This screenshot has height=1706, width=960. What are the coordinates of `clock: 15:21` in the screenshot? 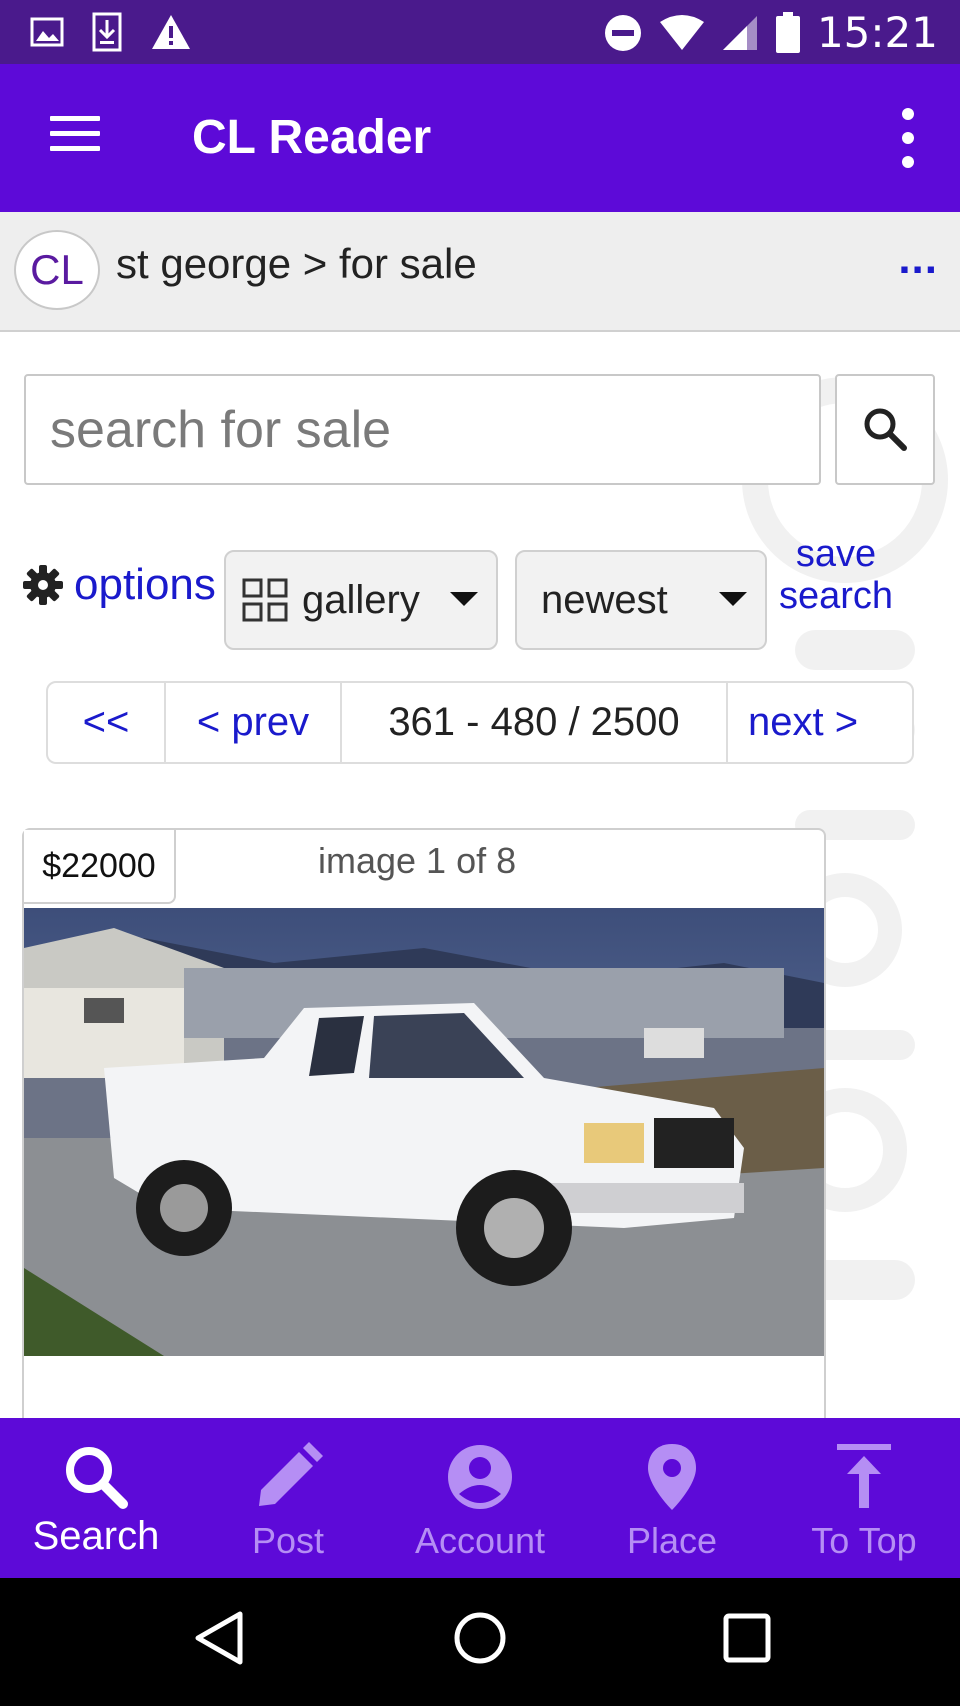 It's located at (877, 32).